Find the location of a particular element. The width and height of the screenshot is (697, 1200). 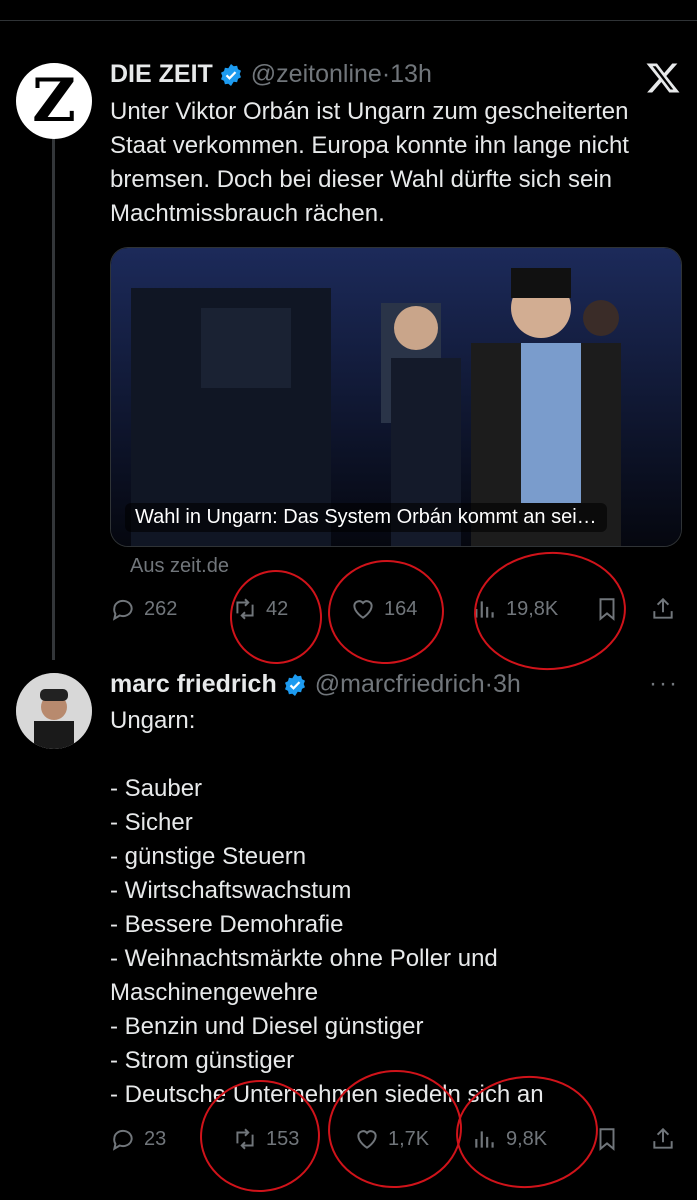

annotation-circle-reposts is located at coordinates (276, 617).